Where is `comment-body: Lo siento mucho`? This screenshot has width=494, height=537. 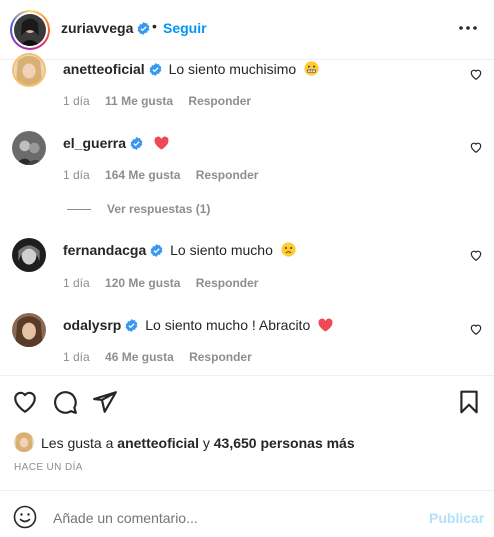
comment-body: Lo siento mucho is located at coordinates (221, 250).